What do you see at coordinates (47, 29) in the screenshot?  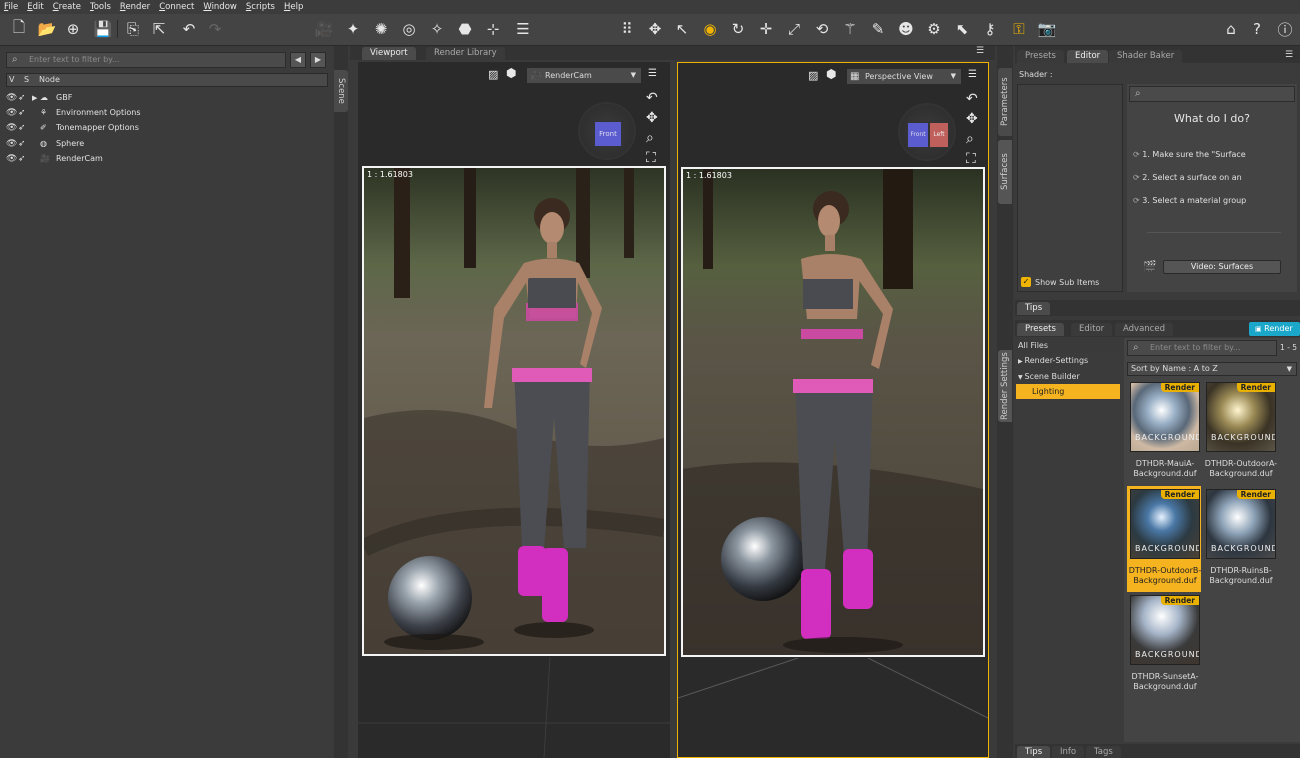 I see `open-file-icon: 📂` at bounding box center [47, 29].